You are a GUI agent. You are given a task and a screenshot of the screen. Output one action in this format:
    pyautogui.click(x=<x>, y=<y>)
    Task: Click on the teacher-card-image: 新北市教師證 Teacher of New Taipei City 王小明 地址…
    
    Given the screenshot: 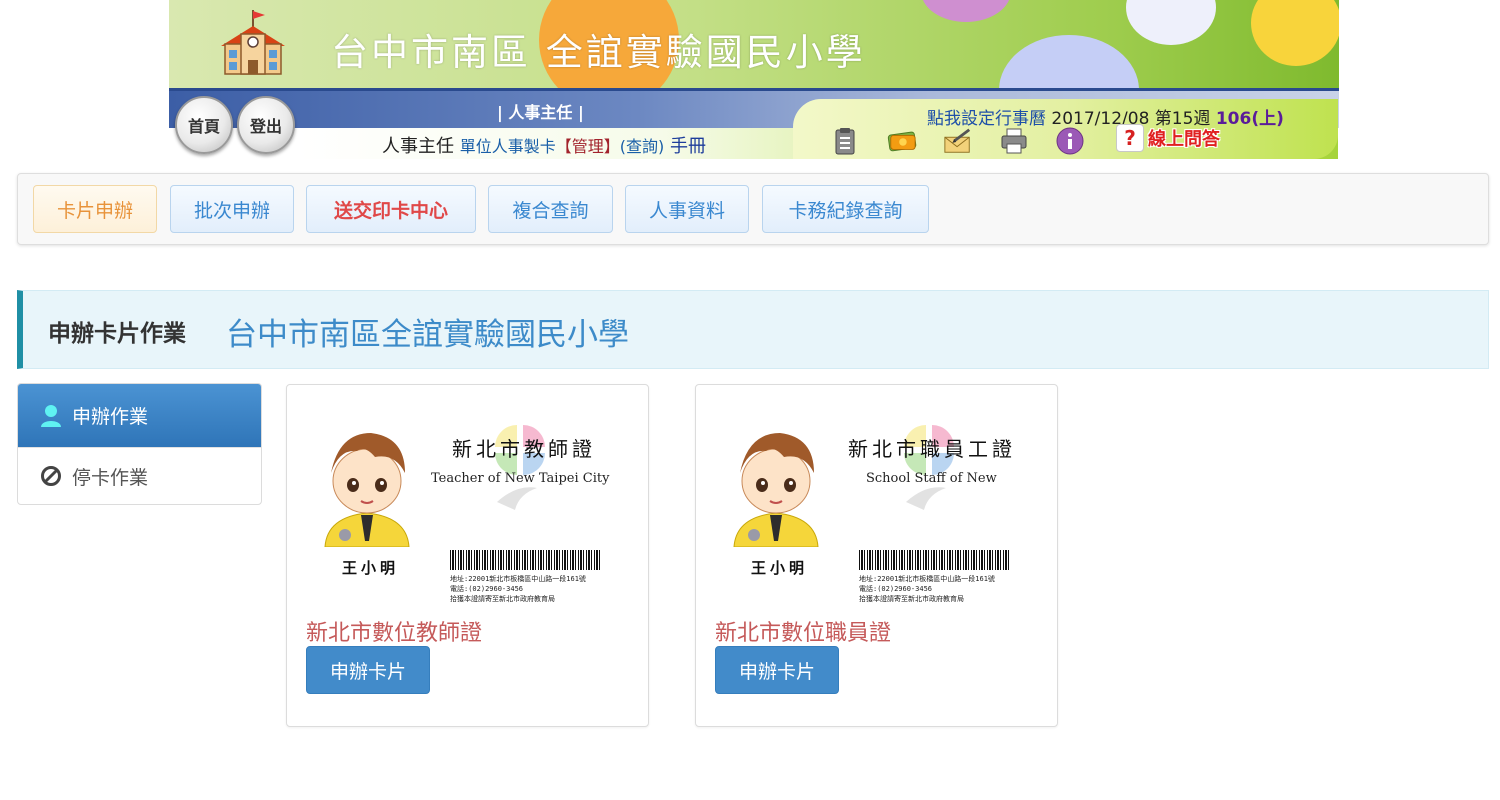 What is the action you would take?
    pyautogui.click(x=467, y=507)
    